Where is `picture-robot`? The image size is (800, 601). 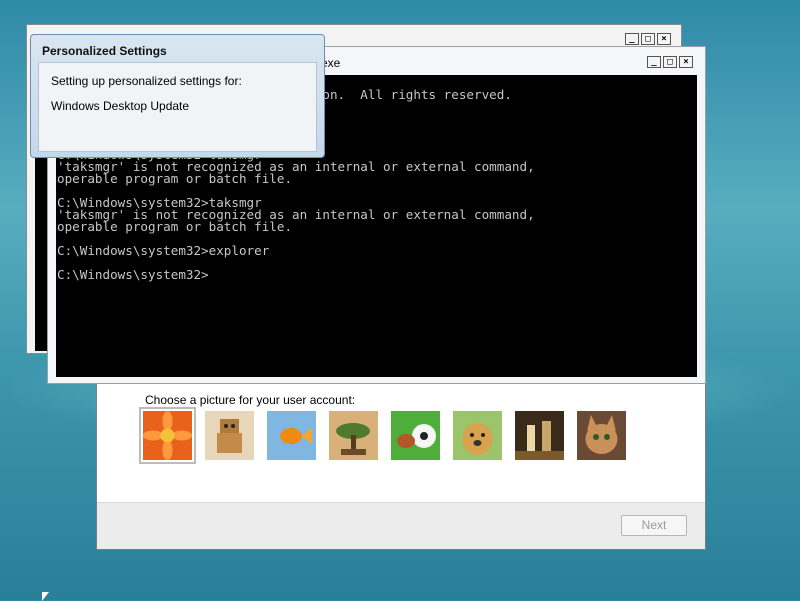 picture-robot is located at coordinates (229, 435).